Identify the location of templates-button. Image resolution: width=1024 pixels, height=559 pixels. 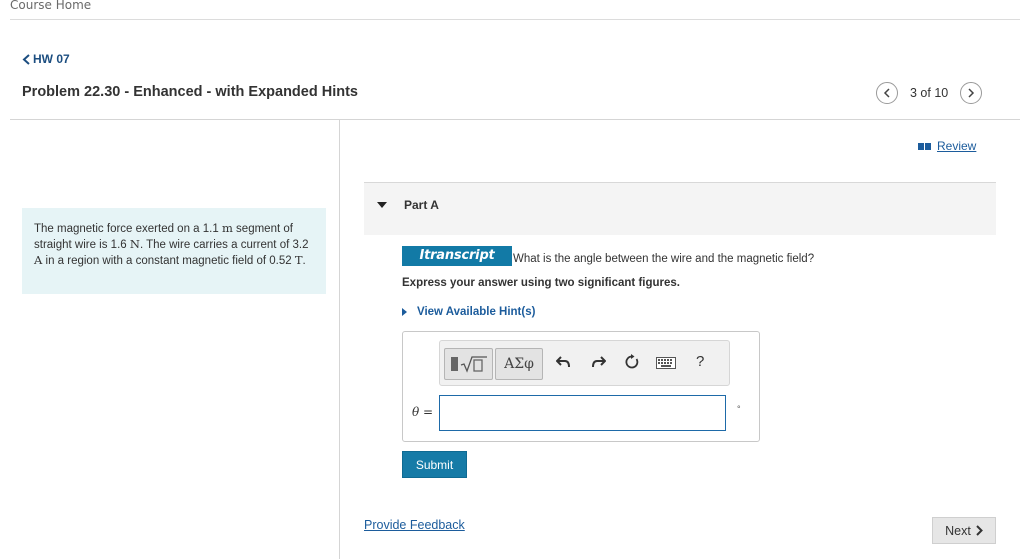
(468, 364).